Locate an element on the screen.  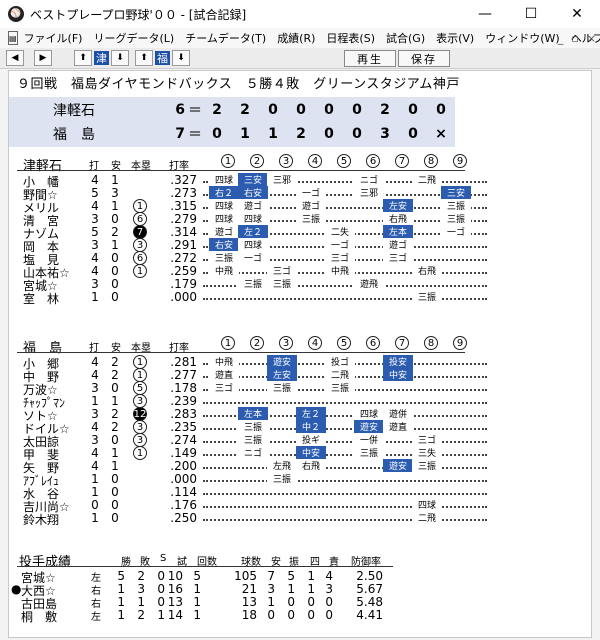
pitcher-k: 0 is located at coordinates (291, 602).